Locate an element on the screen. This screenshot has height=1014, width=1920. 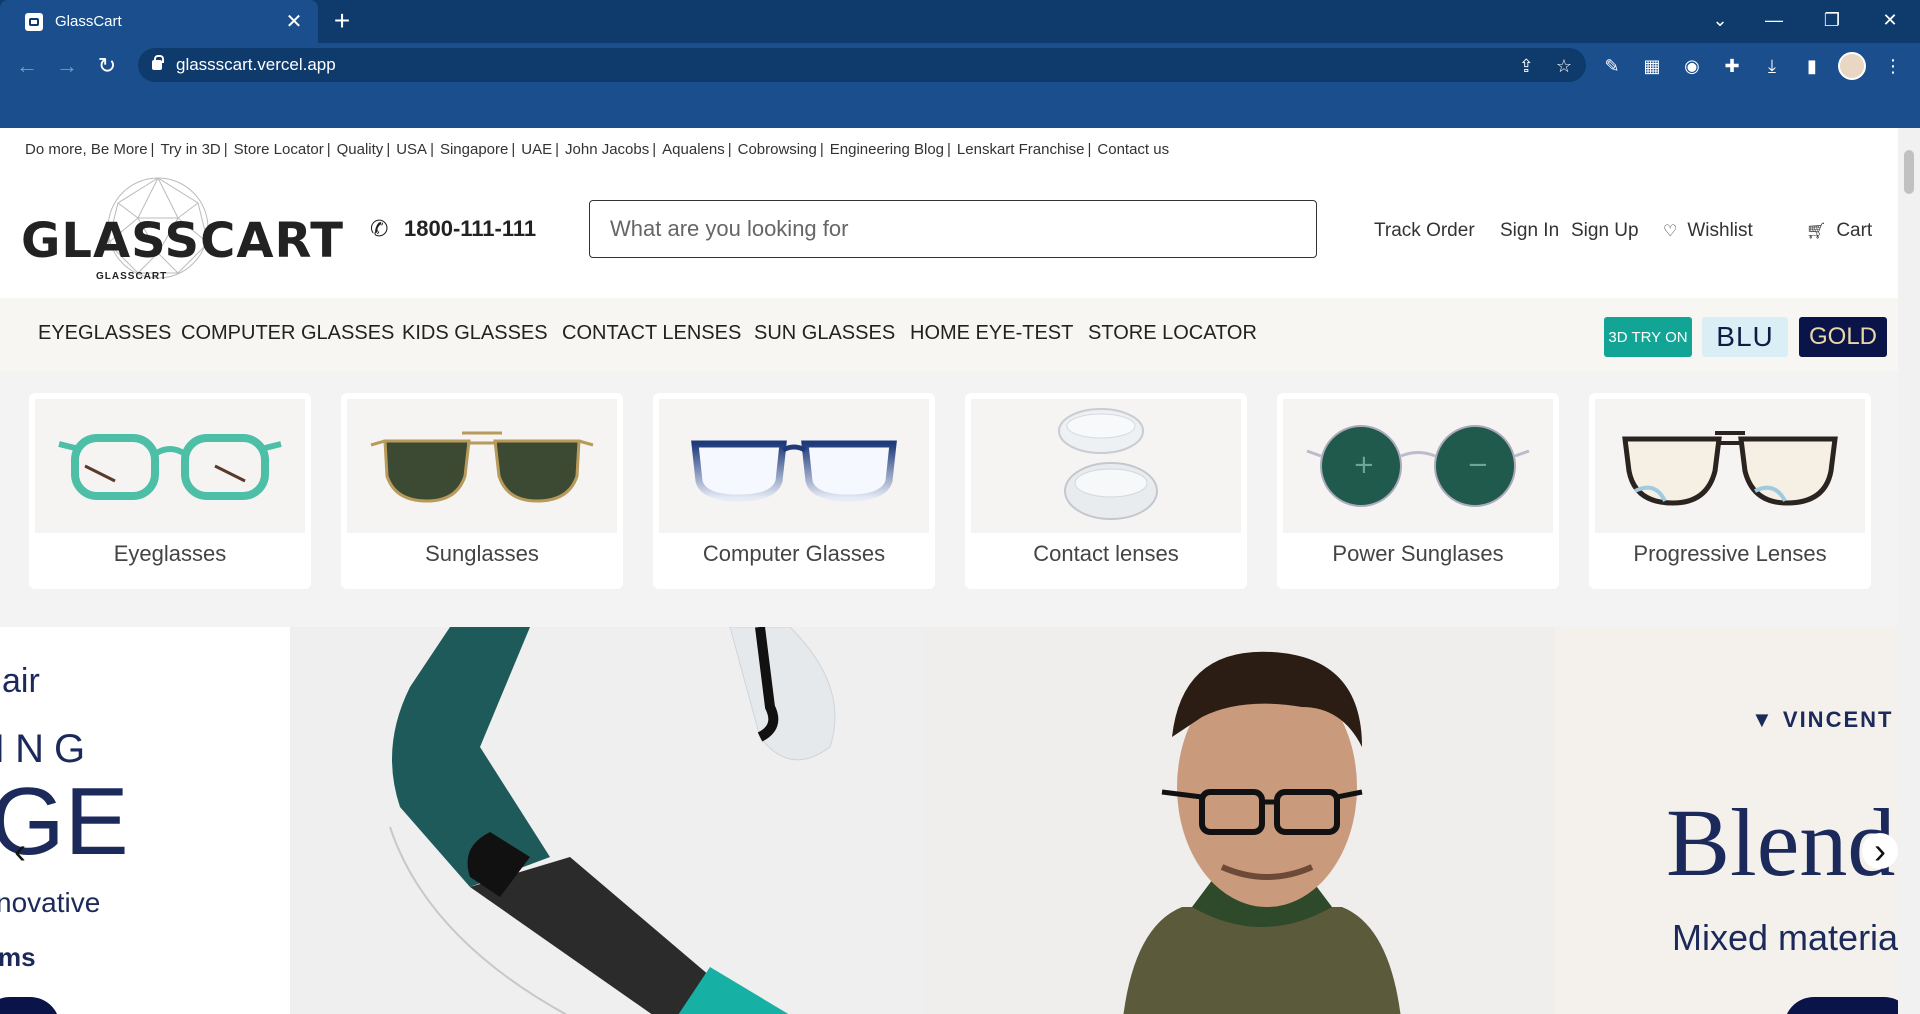
menu-kebab-icon: ⋮ is located at coordinates (1893, 66).